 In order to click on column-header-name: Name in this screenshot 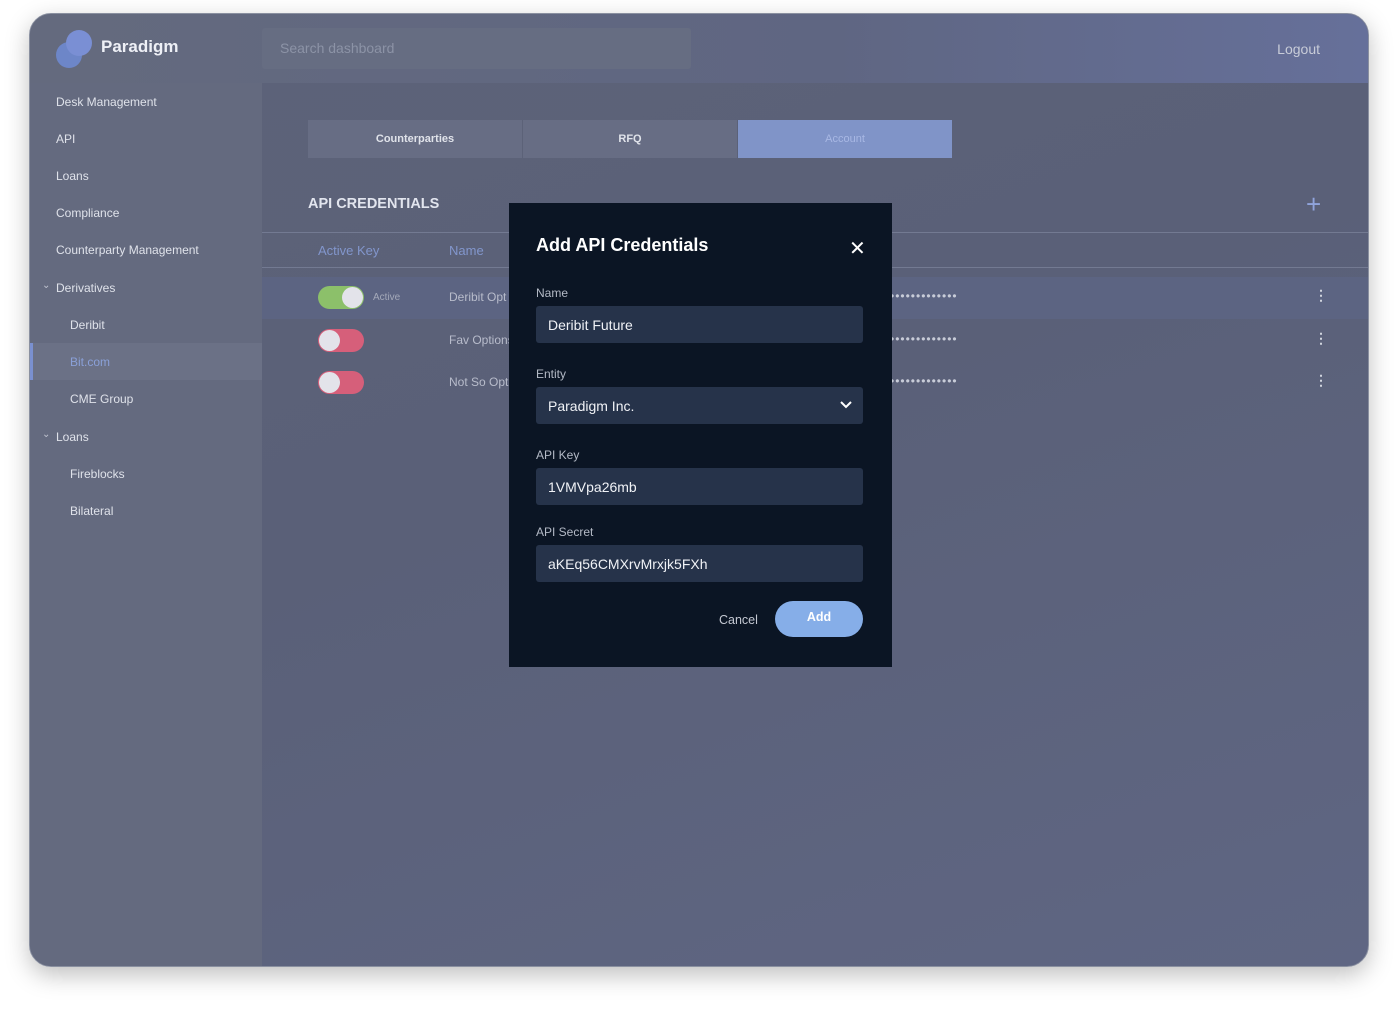, I will do `click(466, 250)`.